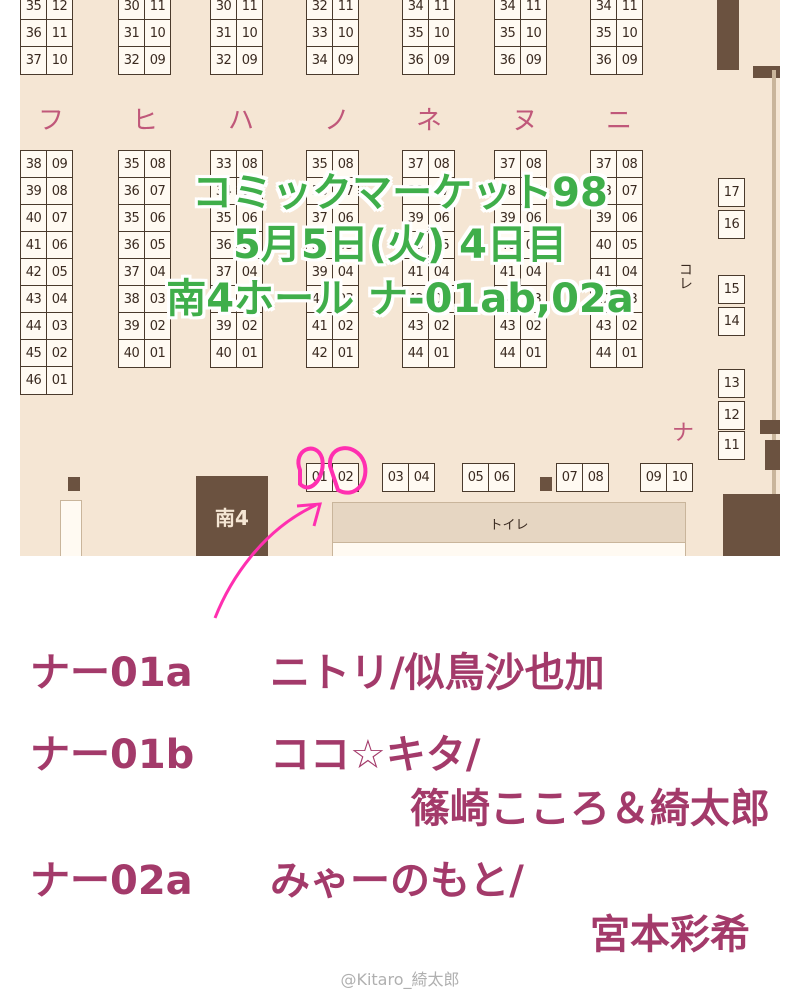  What do you see at coordinates (400, 299) in the screenshot?
I see `booth-location: 南4ホール ナ-01ab,02a` at bounding box center [400, 299].